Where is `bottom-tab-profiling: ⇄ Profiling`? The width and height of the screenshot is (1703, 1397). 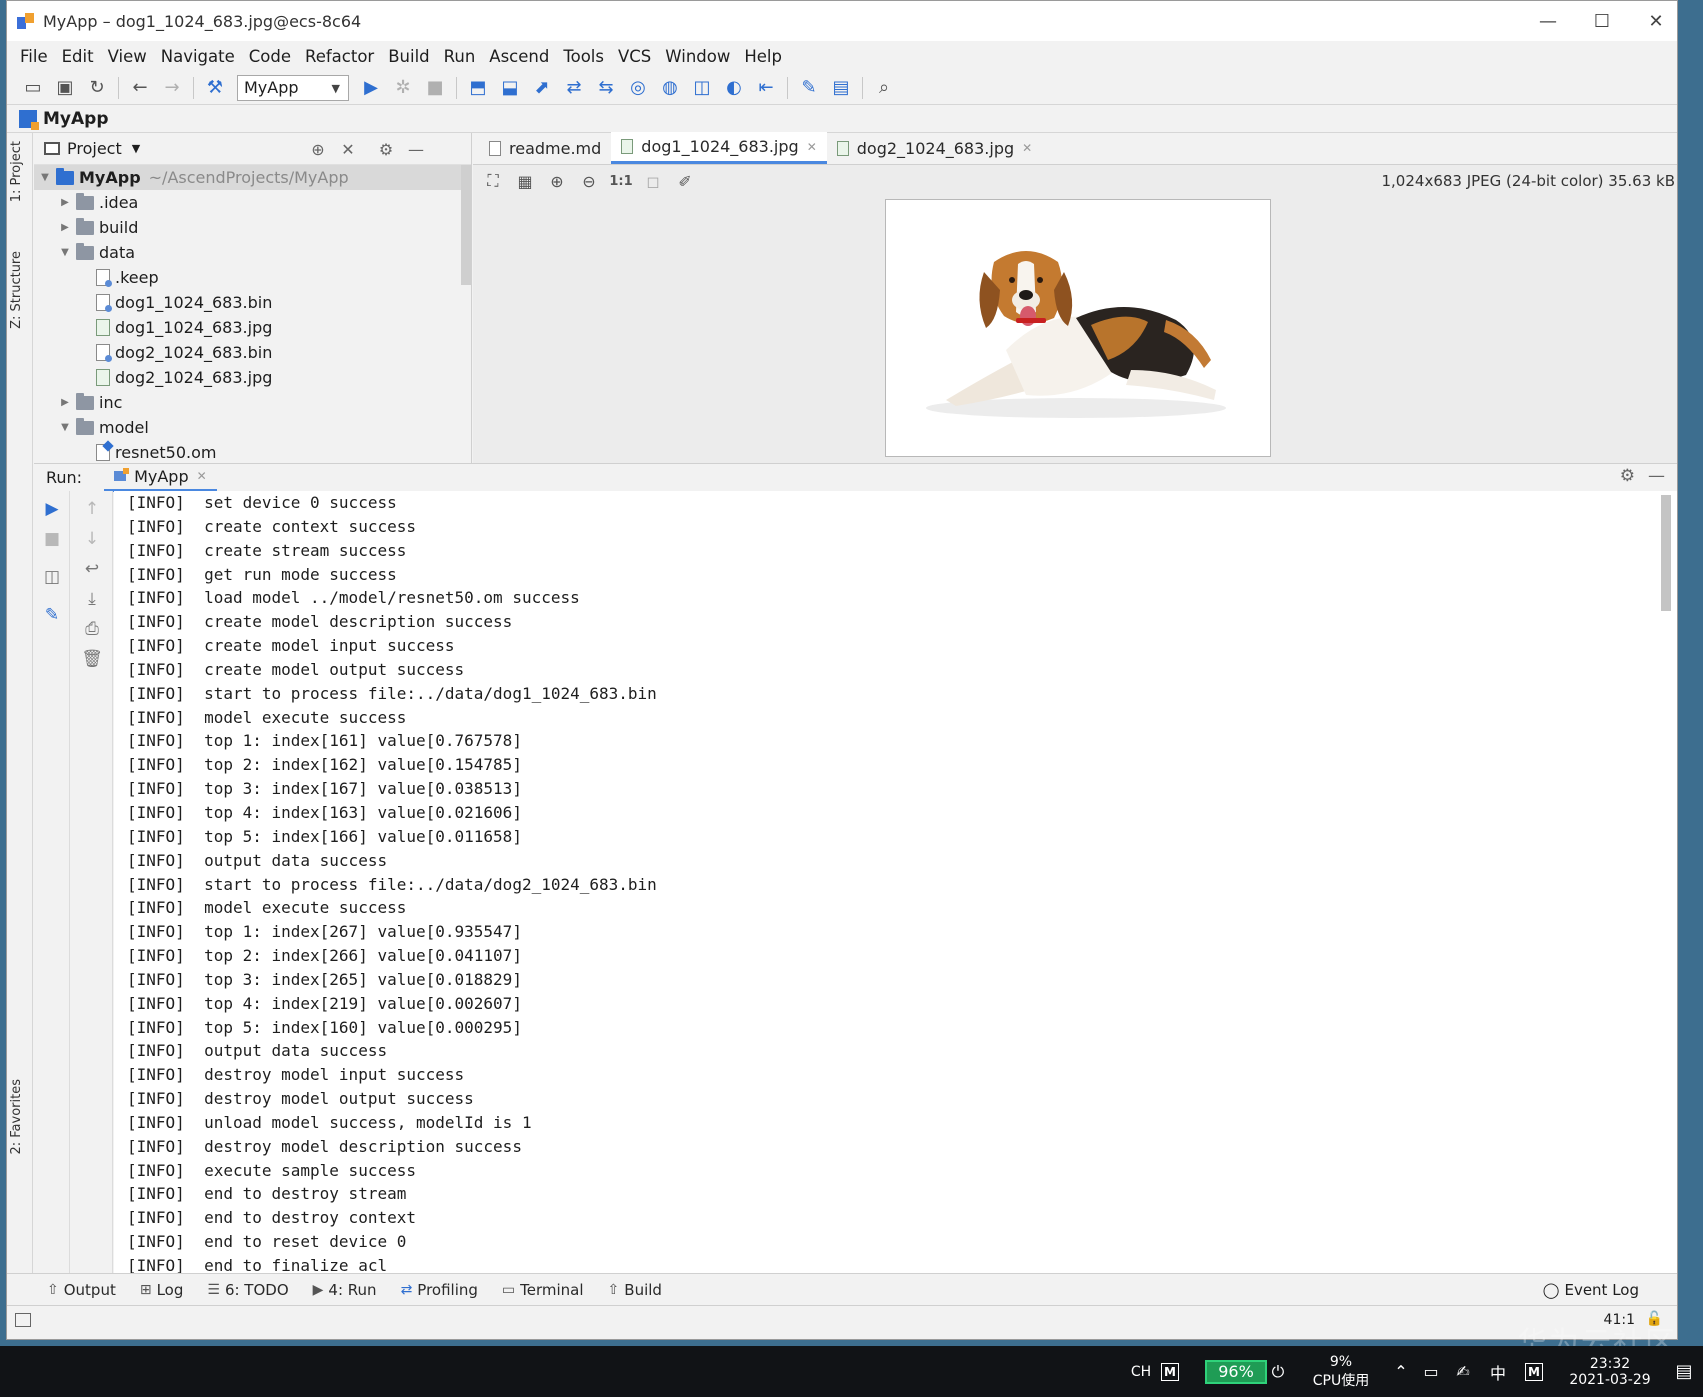 bottom-tab-profiling: ⇄ Profiling is located at coordinates (439, 1290).